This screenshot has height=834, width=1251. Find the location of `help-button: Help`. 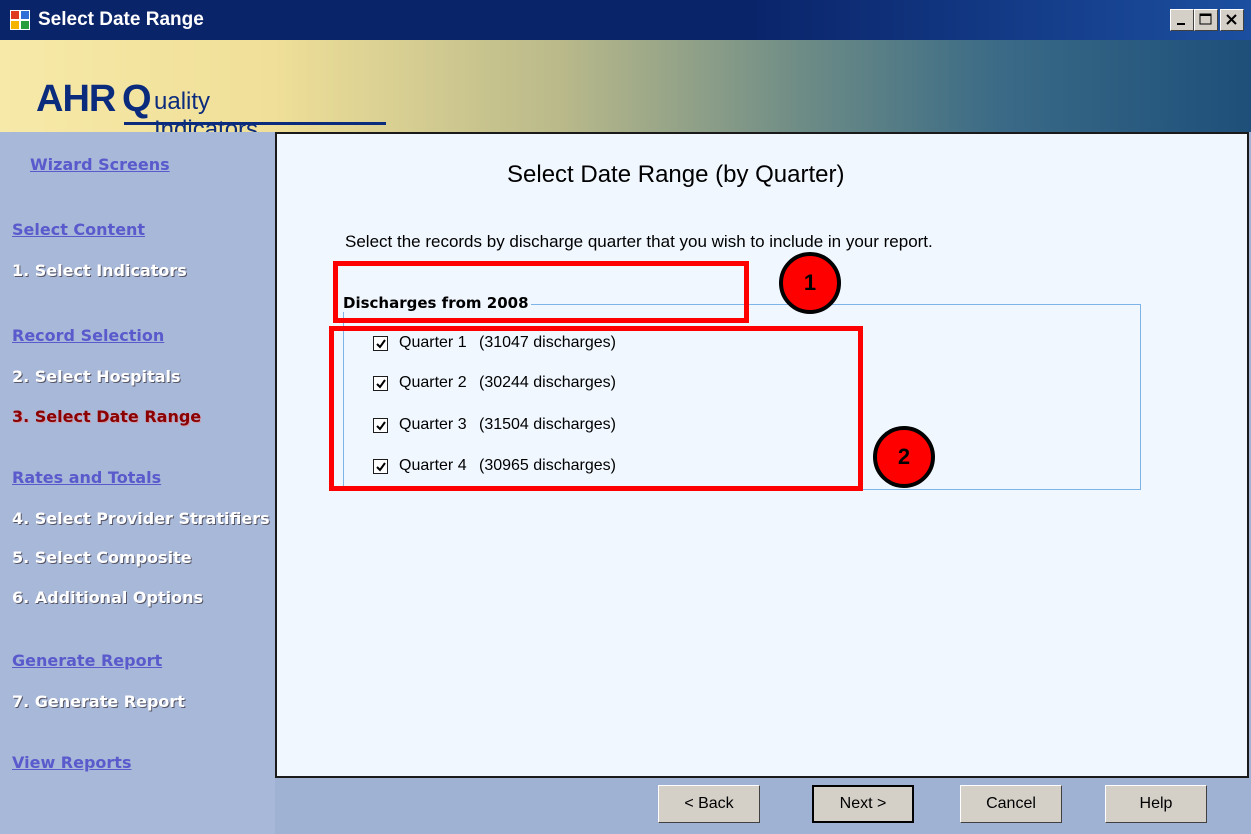

help-button: Help is located at coordinates (1156, 804).